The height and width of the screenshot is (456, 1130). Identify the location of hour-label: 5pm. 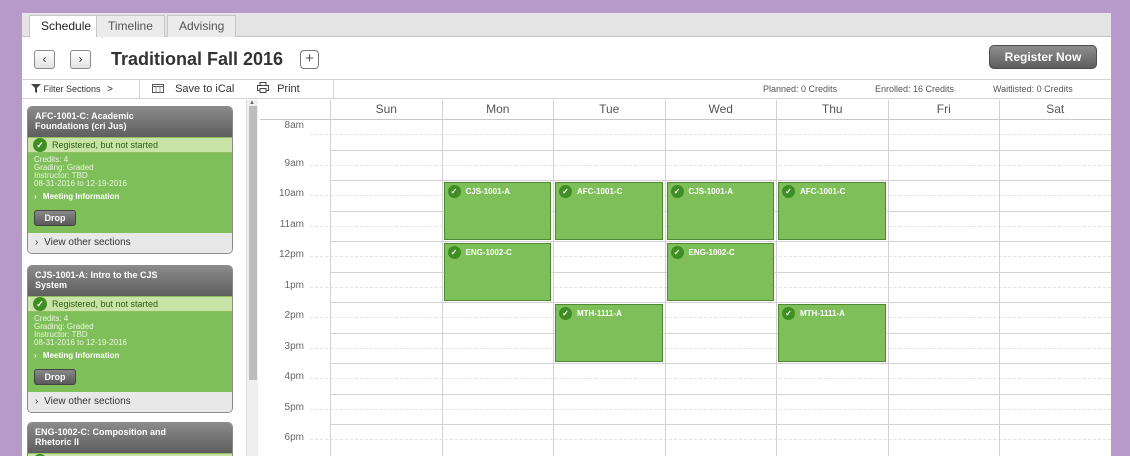
(294, 407).